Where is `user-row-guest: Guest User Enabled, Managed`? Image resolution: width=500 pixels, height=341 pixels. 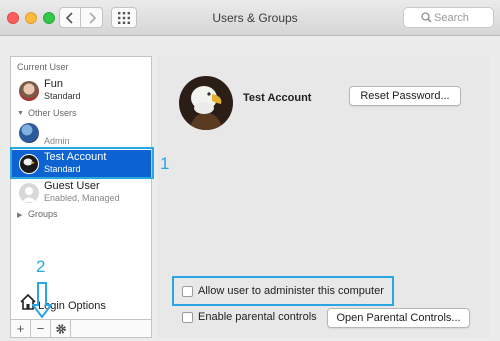
user-row-guest: Guest User Enabled, Managed is located at coordinates (81, 193).